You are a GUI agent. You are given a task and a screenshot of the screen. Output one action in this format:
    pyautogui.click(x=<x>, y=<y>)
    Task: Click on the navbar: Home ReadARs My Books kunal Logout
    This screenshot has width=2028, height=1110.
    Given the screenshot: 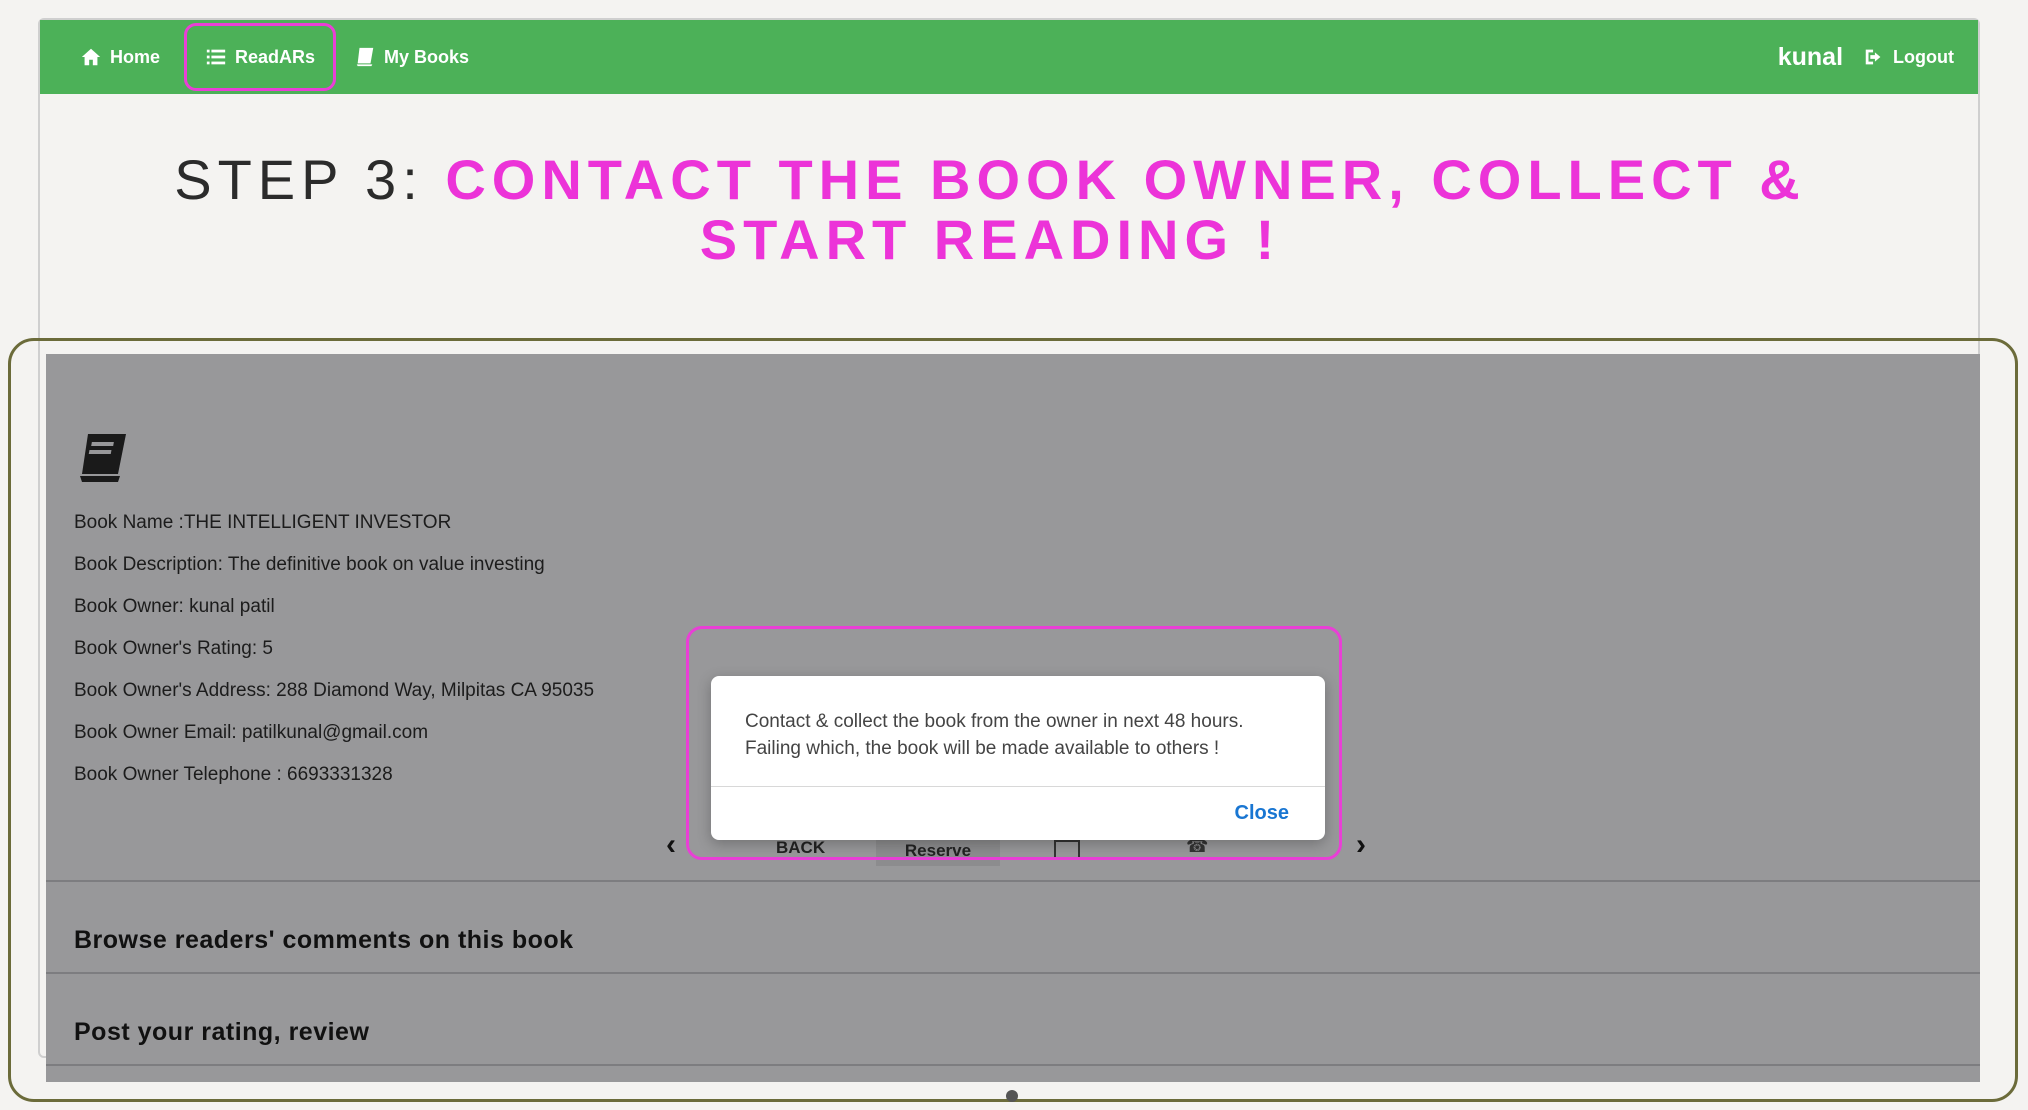 What is the action you would take?
    pyautogui.click(x=1009, y=57)
    